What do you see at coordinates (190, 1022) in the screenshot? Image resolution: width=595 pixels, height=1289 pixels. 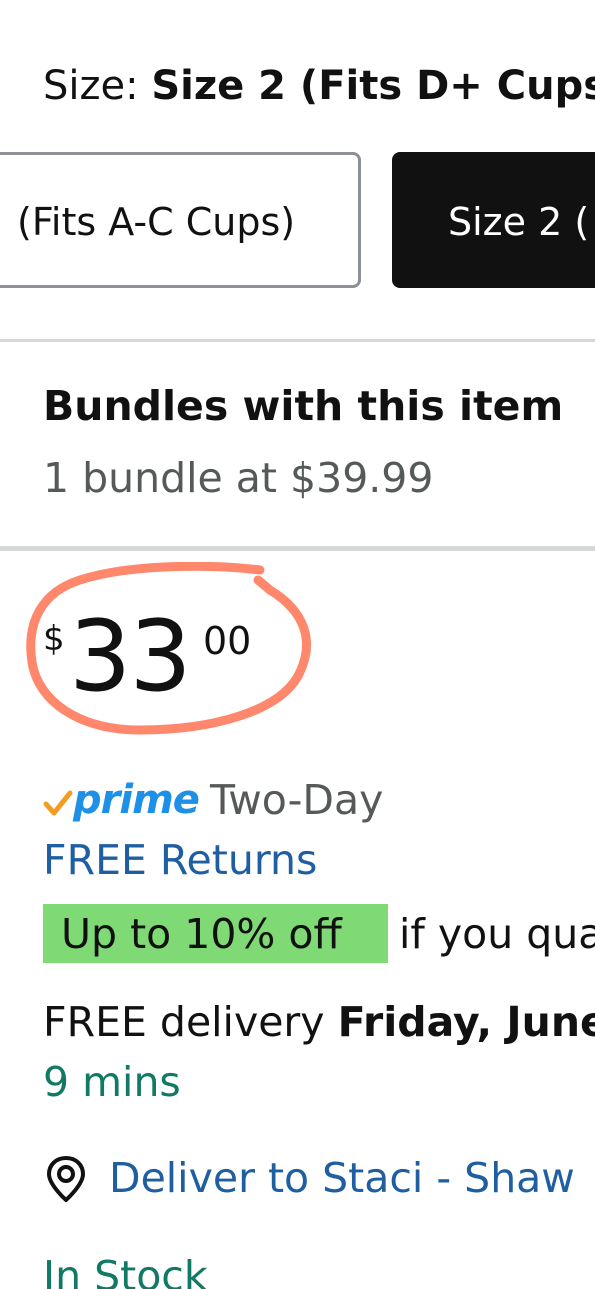 I see `delivery-prefix: FREE delivery` at bounding box center [190, 1022].